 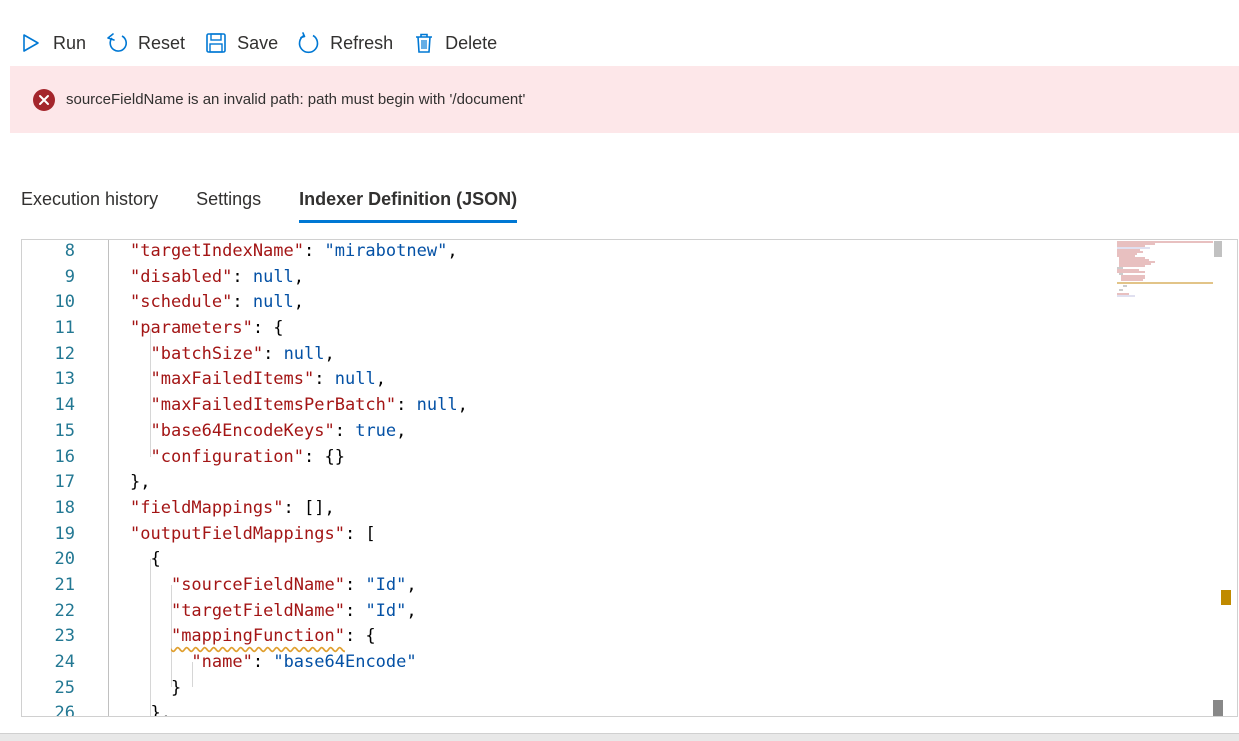 What do you see at coordinates (258, 636) in the screenshot?
I see `json-key-warning: "mappingFunction"` at bounding box center [258, 636].